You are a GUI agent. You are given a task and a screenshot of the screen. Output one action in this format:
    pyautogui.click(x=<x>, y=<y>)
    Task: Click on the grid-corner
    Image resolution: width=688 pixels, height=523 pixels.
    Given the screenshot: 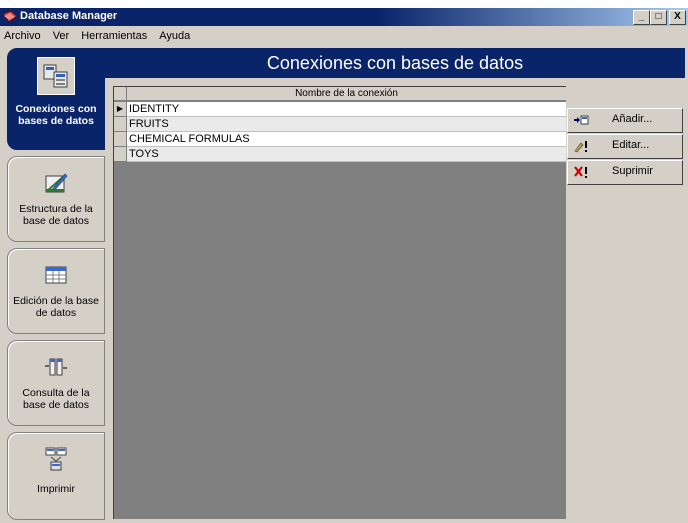 What is the action you would take?
    pyautogui.click(x=120, y=94)
    